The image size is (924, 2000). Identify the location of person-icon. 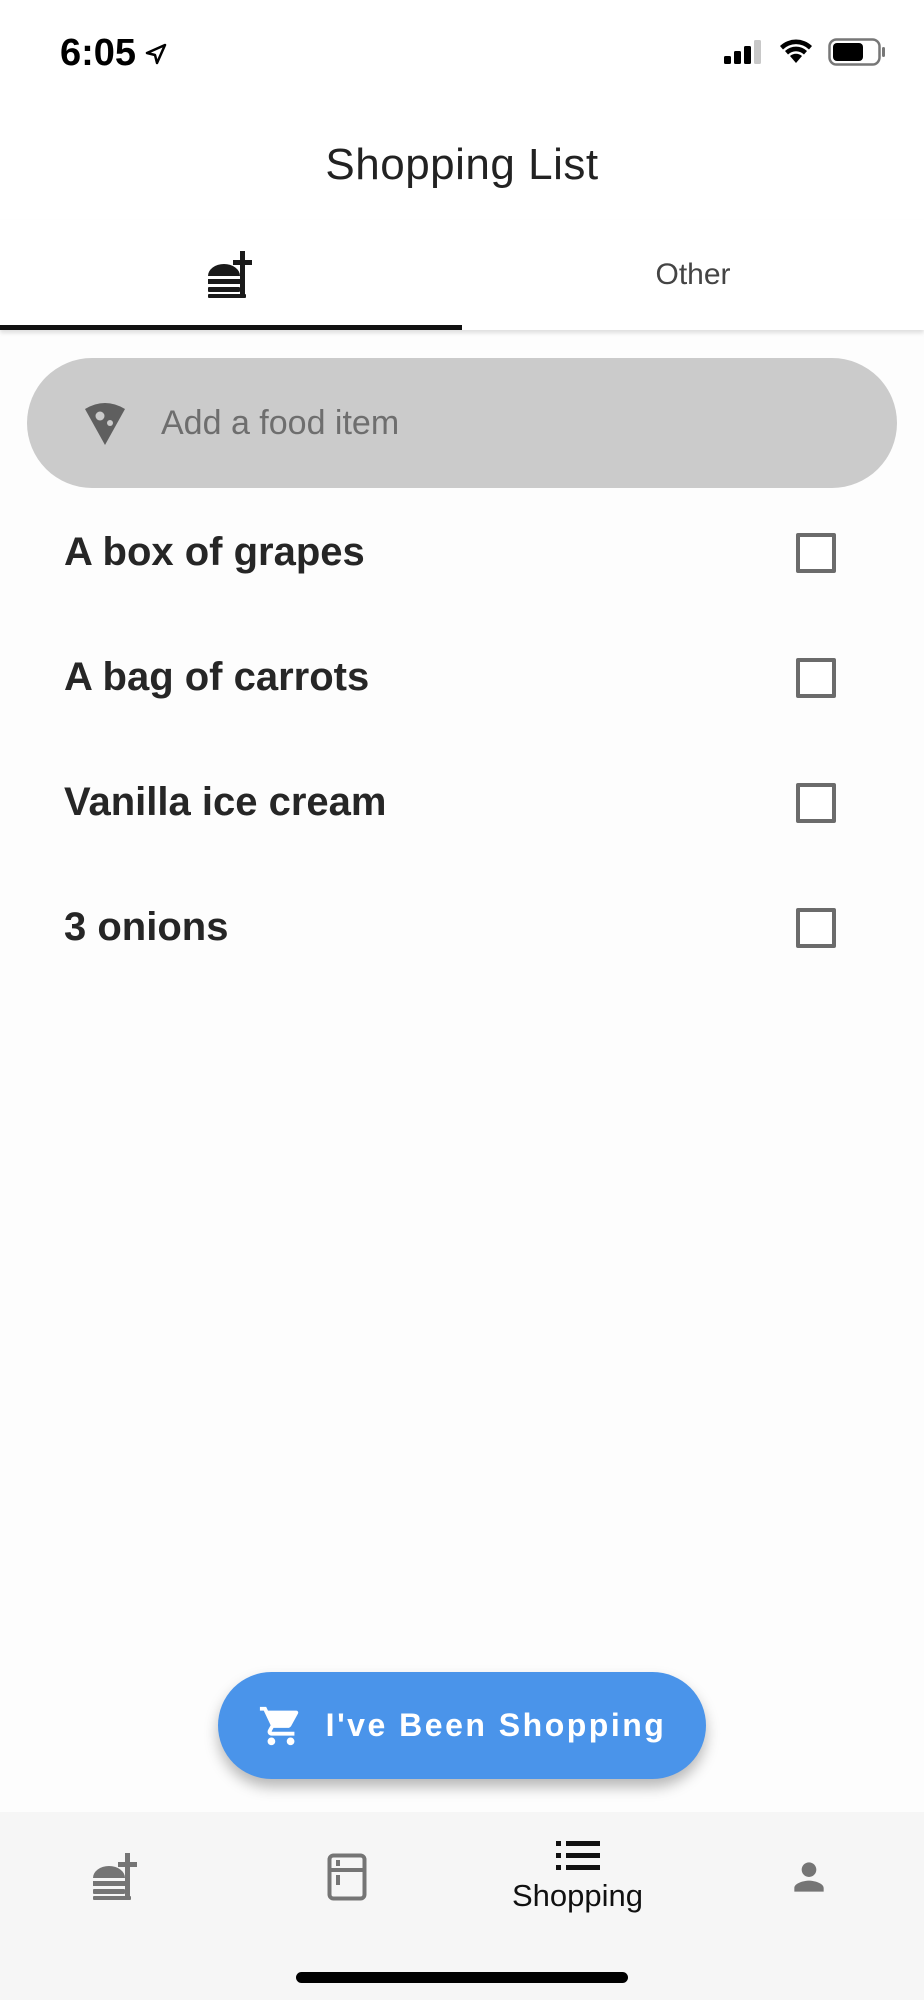
(808, 1877).